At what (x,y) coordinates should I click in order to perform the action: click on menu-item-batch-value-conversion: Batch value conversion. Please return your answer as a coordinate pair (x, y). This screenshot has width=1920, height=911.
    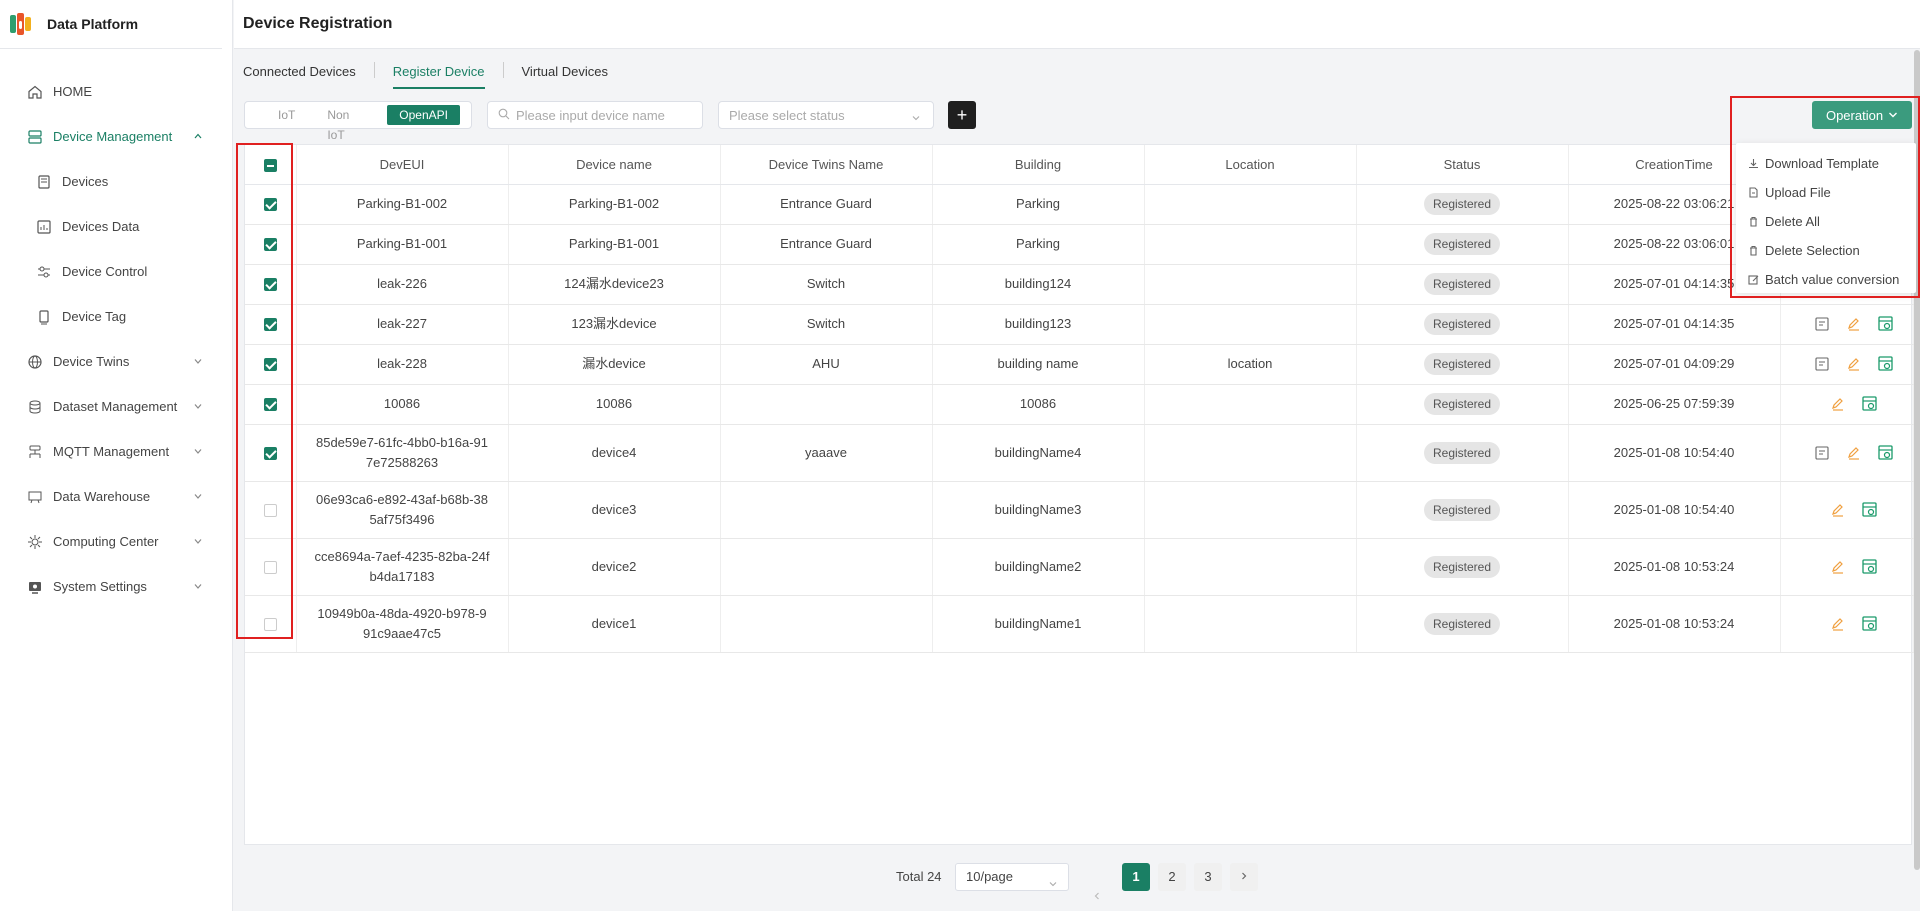
    Looking at the image, I should click on (1826, 279).